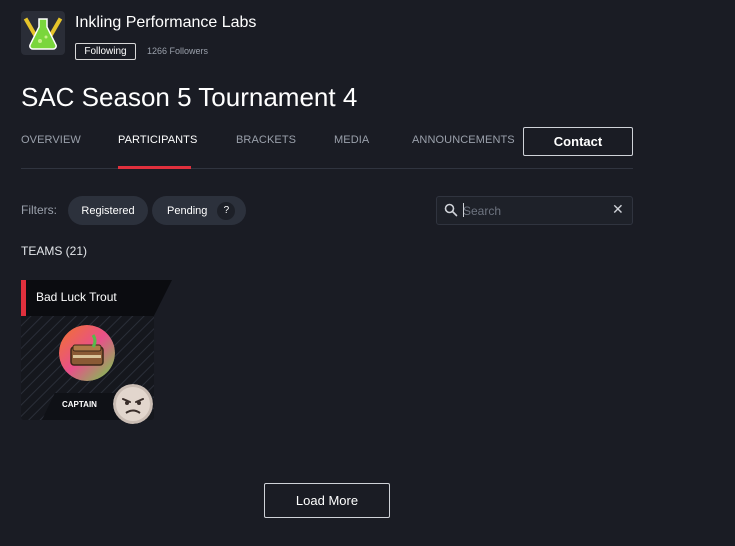 The image size is (735, 546). I want to click on captain-label: CAPTAIN, so click(79, 404).